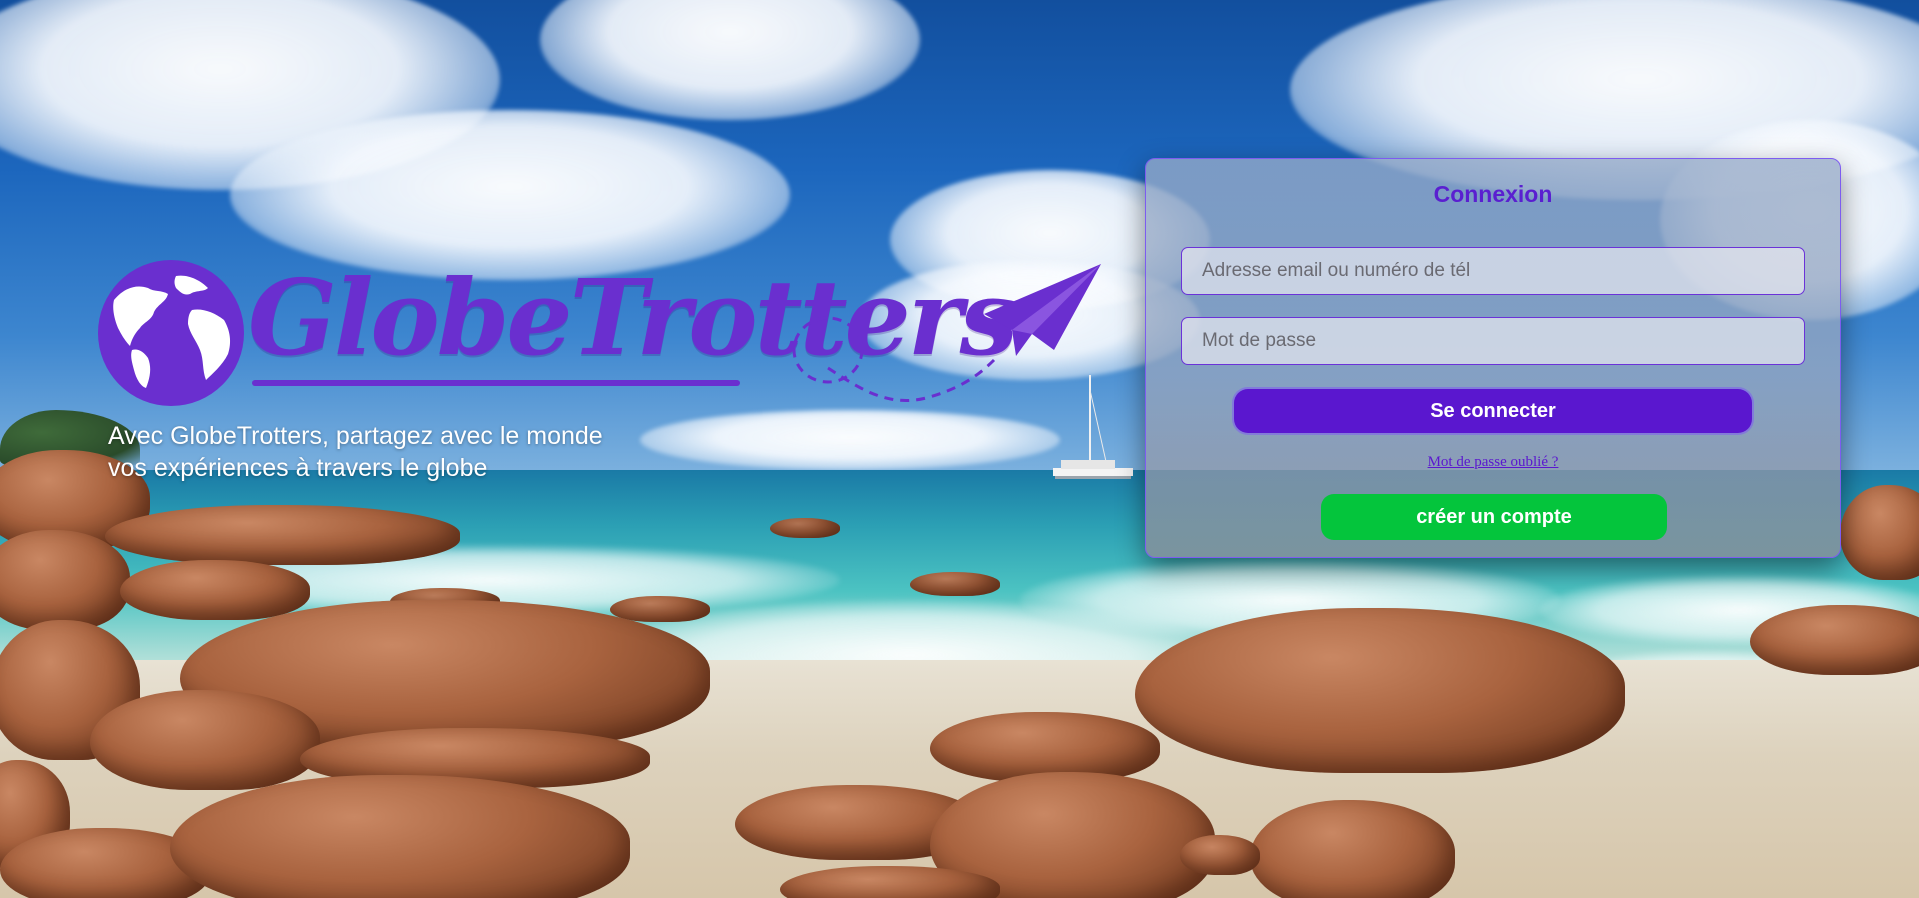 Image resolution: width=1919 pixels, height=898 pixels. Describe the element at coordinates (1493, 194) in the screenshot. I see `login-title: Connexion` at that location.